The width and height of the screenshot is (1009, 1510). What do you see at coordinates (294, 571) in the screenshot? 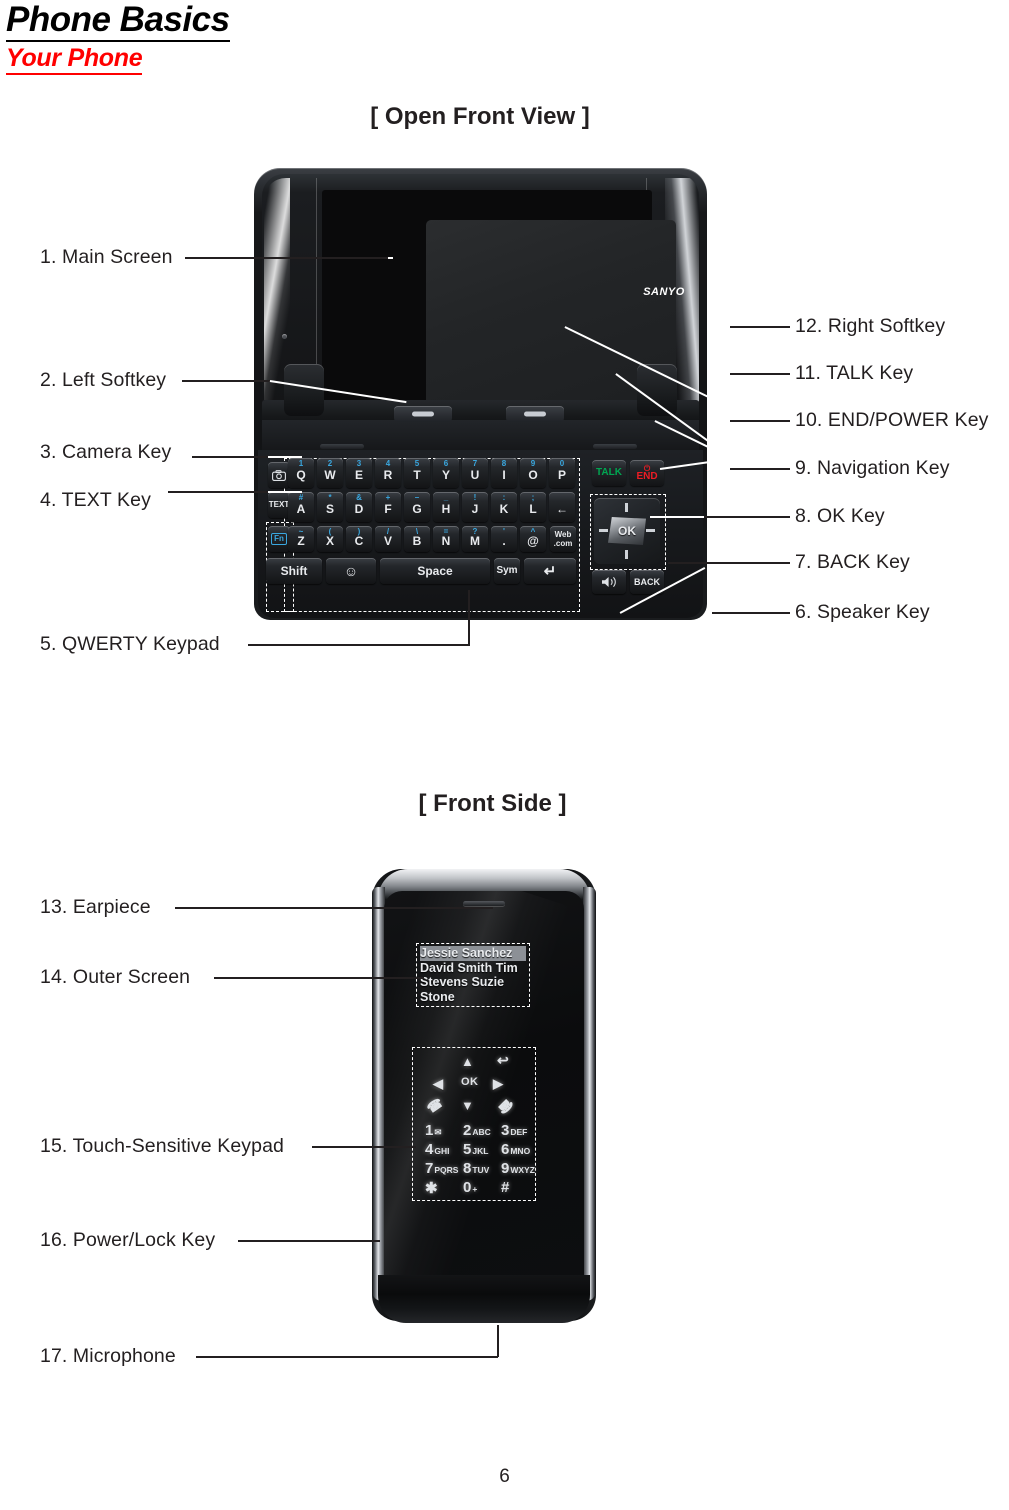
I see `shift-key: Shift` at bounding box center [294, 571].